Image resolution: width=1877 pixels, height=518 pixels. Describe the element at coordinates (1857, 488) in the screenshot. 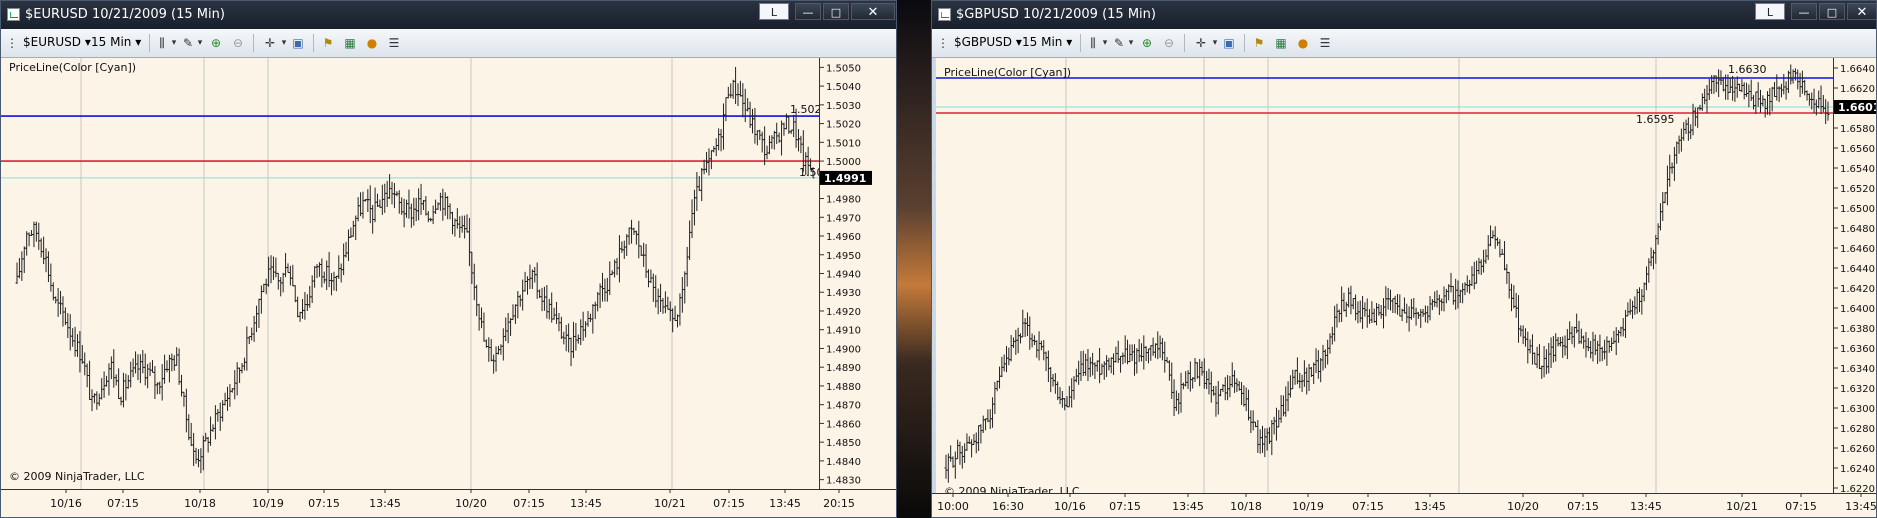

I see `price-tick-label: 1.6220` at that location.